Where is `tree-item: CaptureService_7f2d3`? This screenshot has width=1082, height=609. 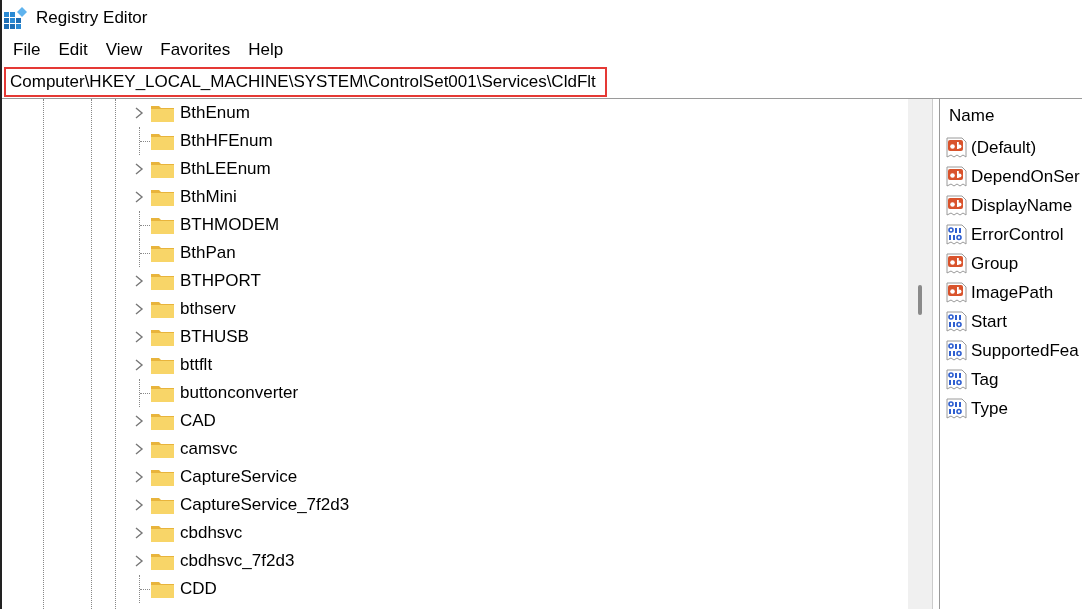 tree-item: CaptureService_7f2d3 is located at coordinates (265, 505).